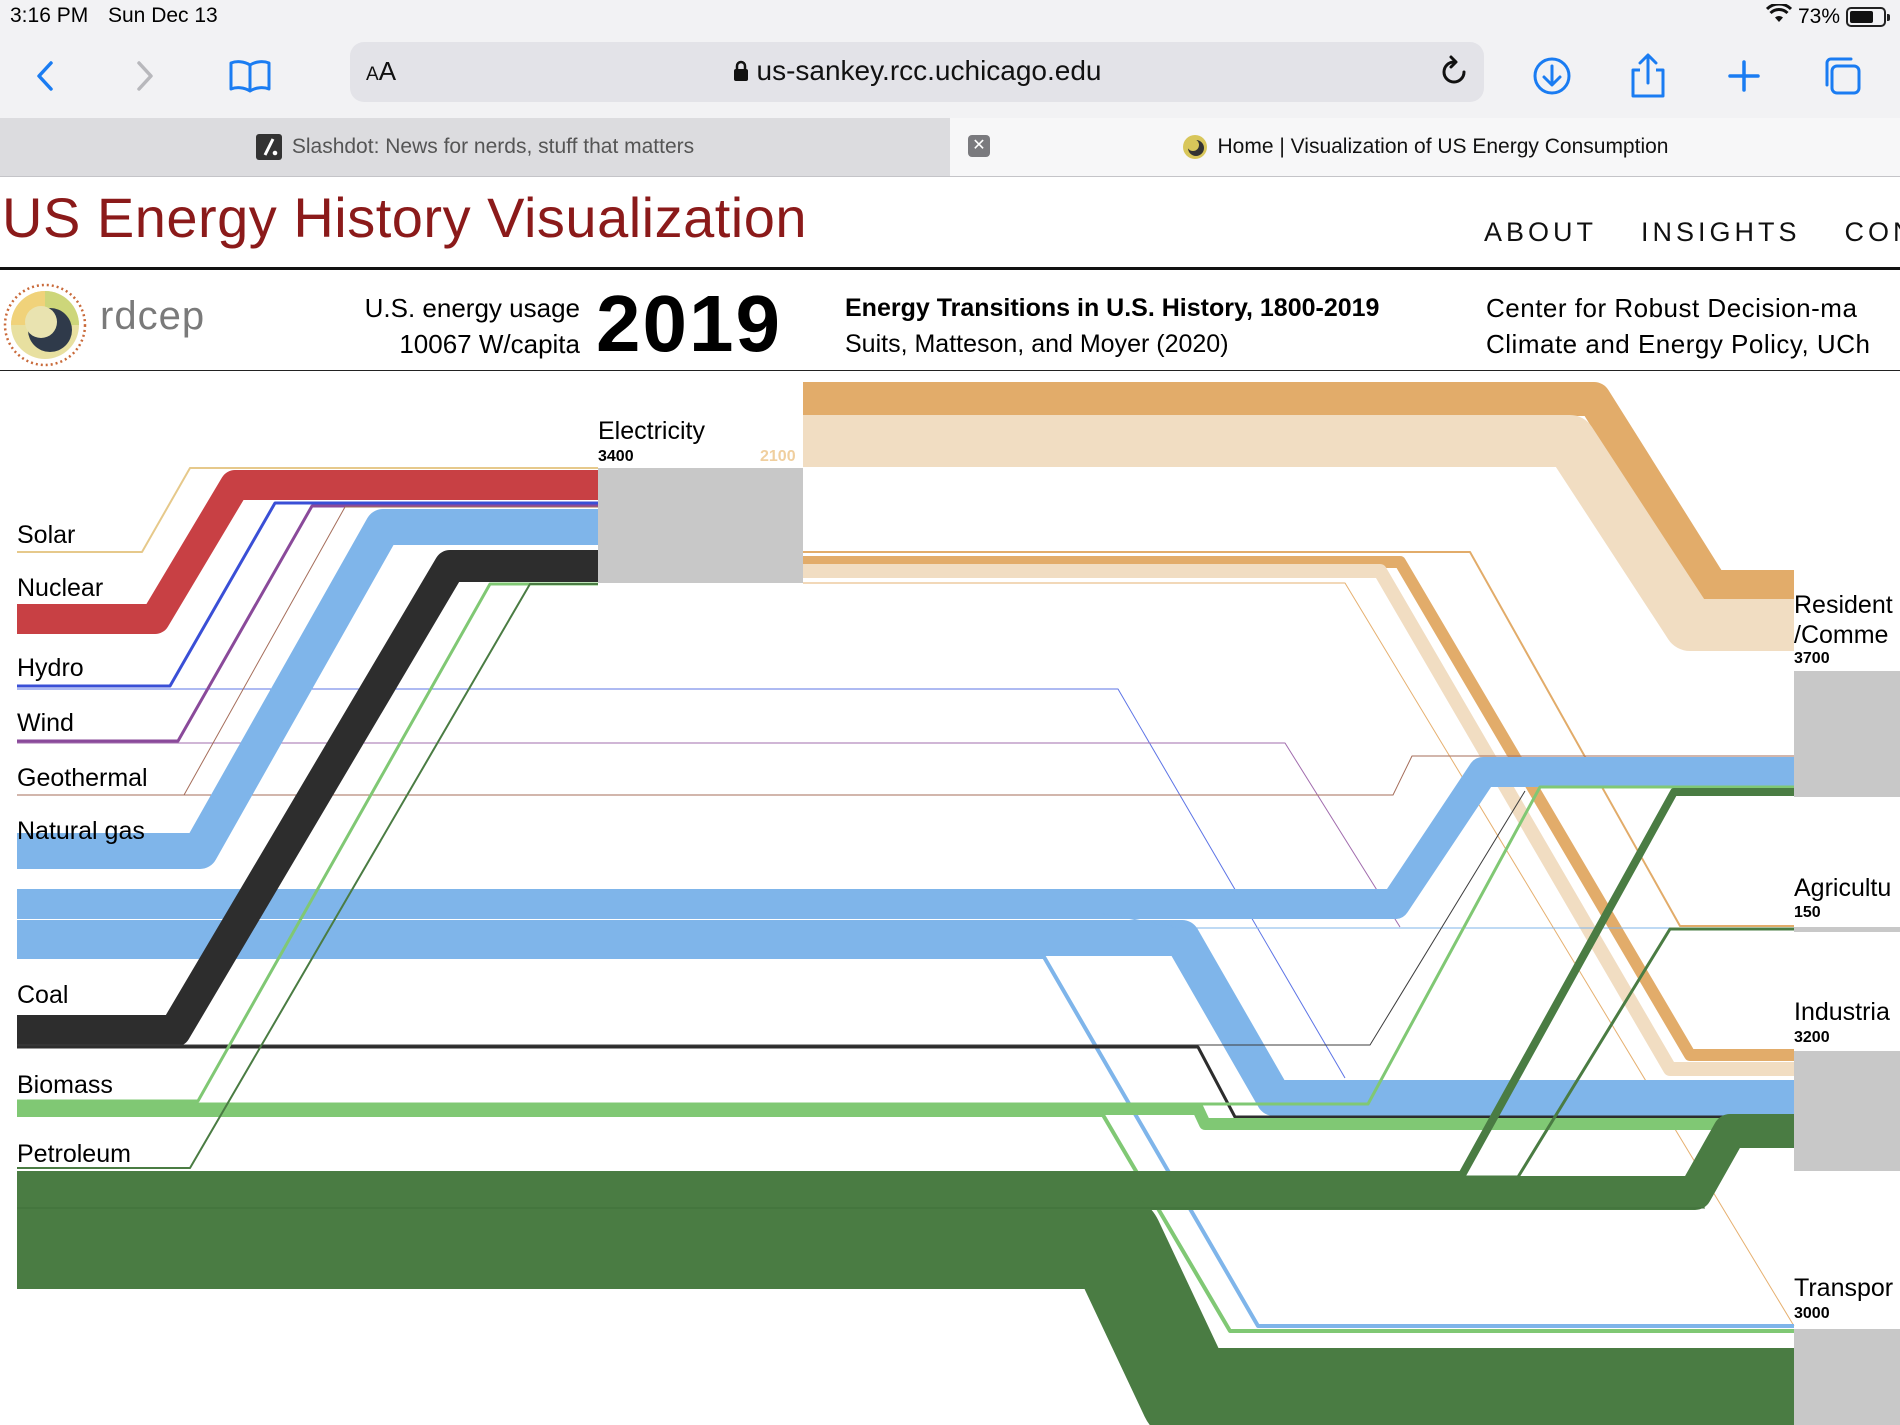 The width and height of the screenshot is (1900, 1425). I want to click on wifi-icon, so click(1779, 16).